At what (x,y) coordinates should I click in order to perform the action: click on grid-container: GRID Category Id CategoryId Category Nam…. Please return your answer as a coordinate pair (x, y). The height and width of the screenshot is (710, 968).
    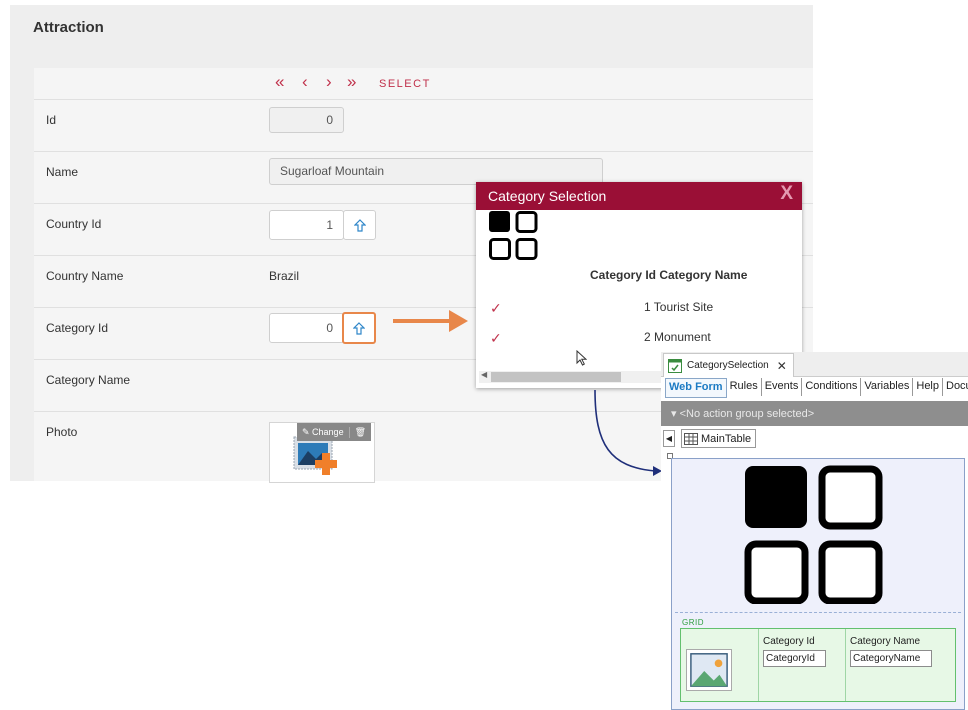
    Looking at the image, I should click on (818, 659).